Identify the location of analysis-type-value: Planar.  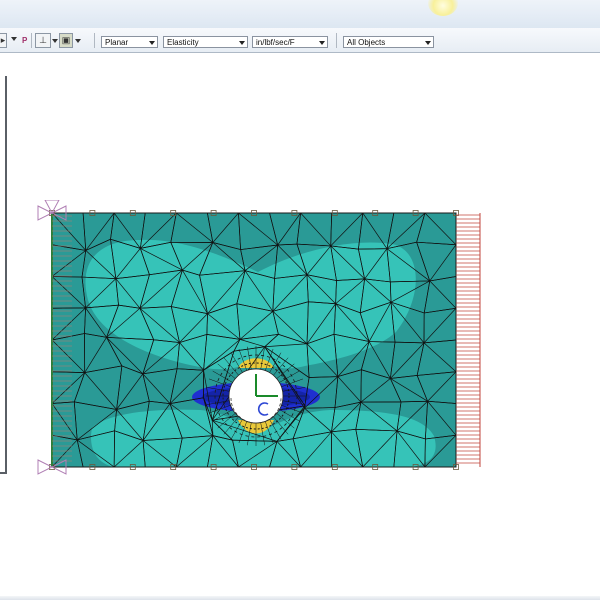
(117, 42).